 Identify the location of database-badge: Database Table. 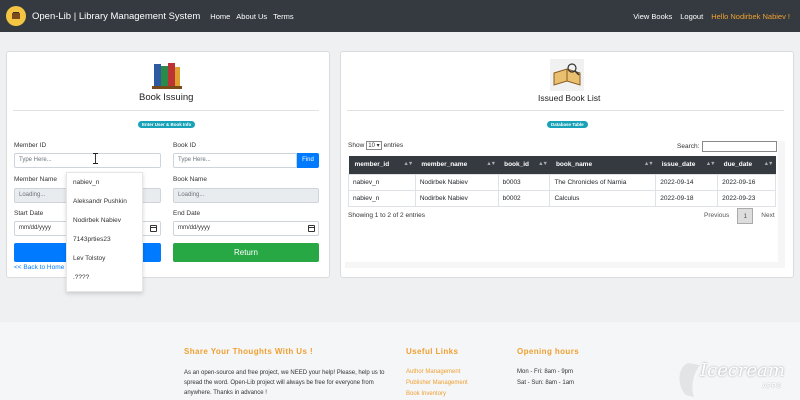
(567, 124).